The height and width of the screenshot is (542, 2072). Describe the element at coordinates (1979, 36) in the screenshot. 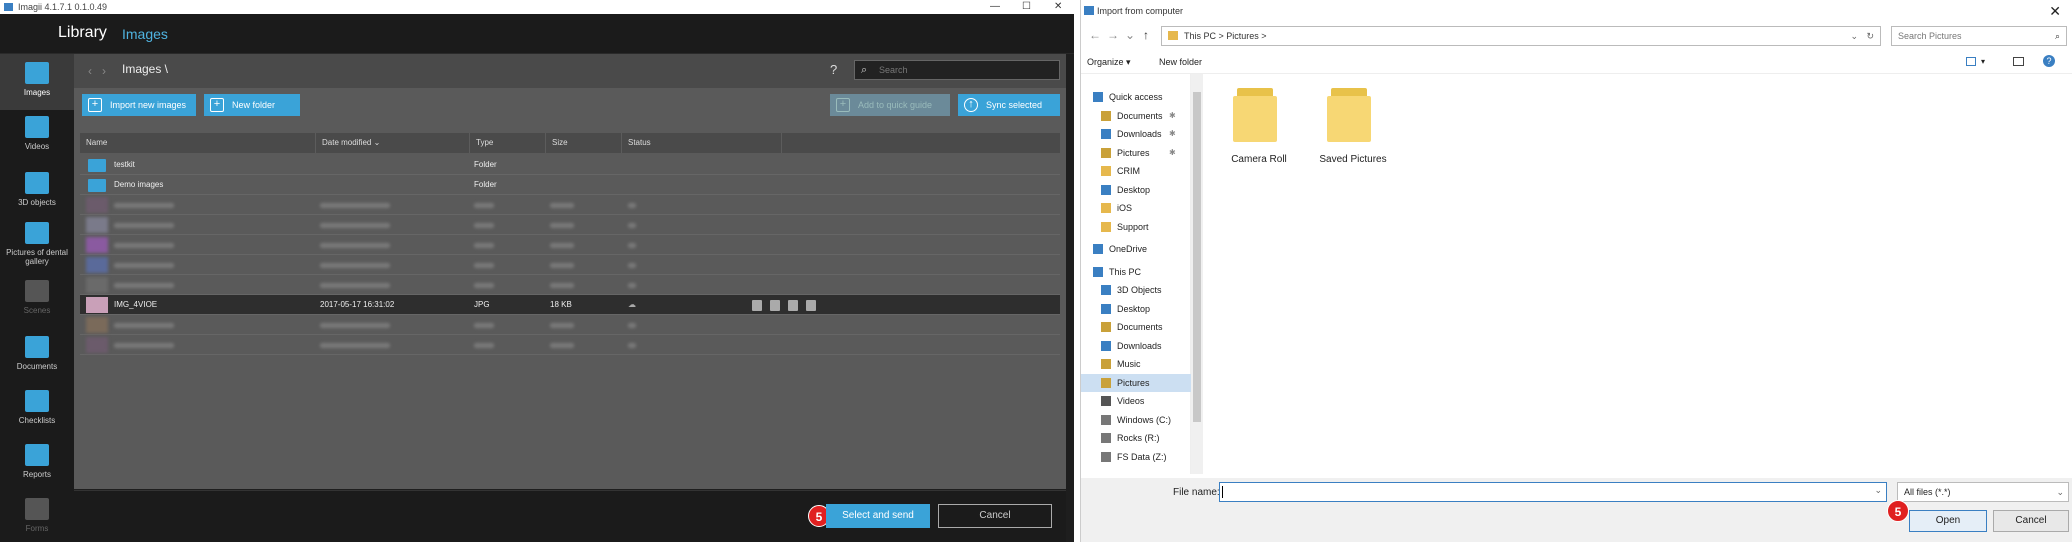

I see `search-pictures-input: Search Pictures ⌕` at that location.